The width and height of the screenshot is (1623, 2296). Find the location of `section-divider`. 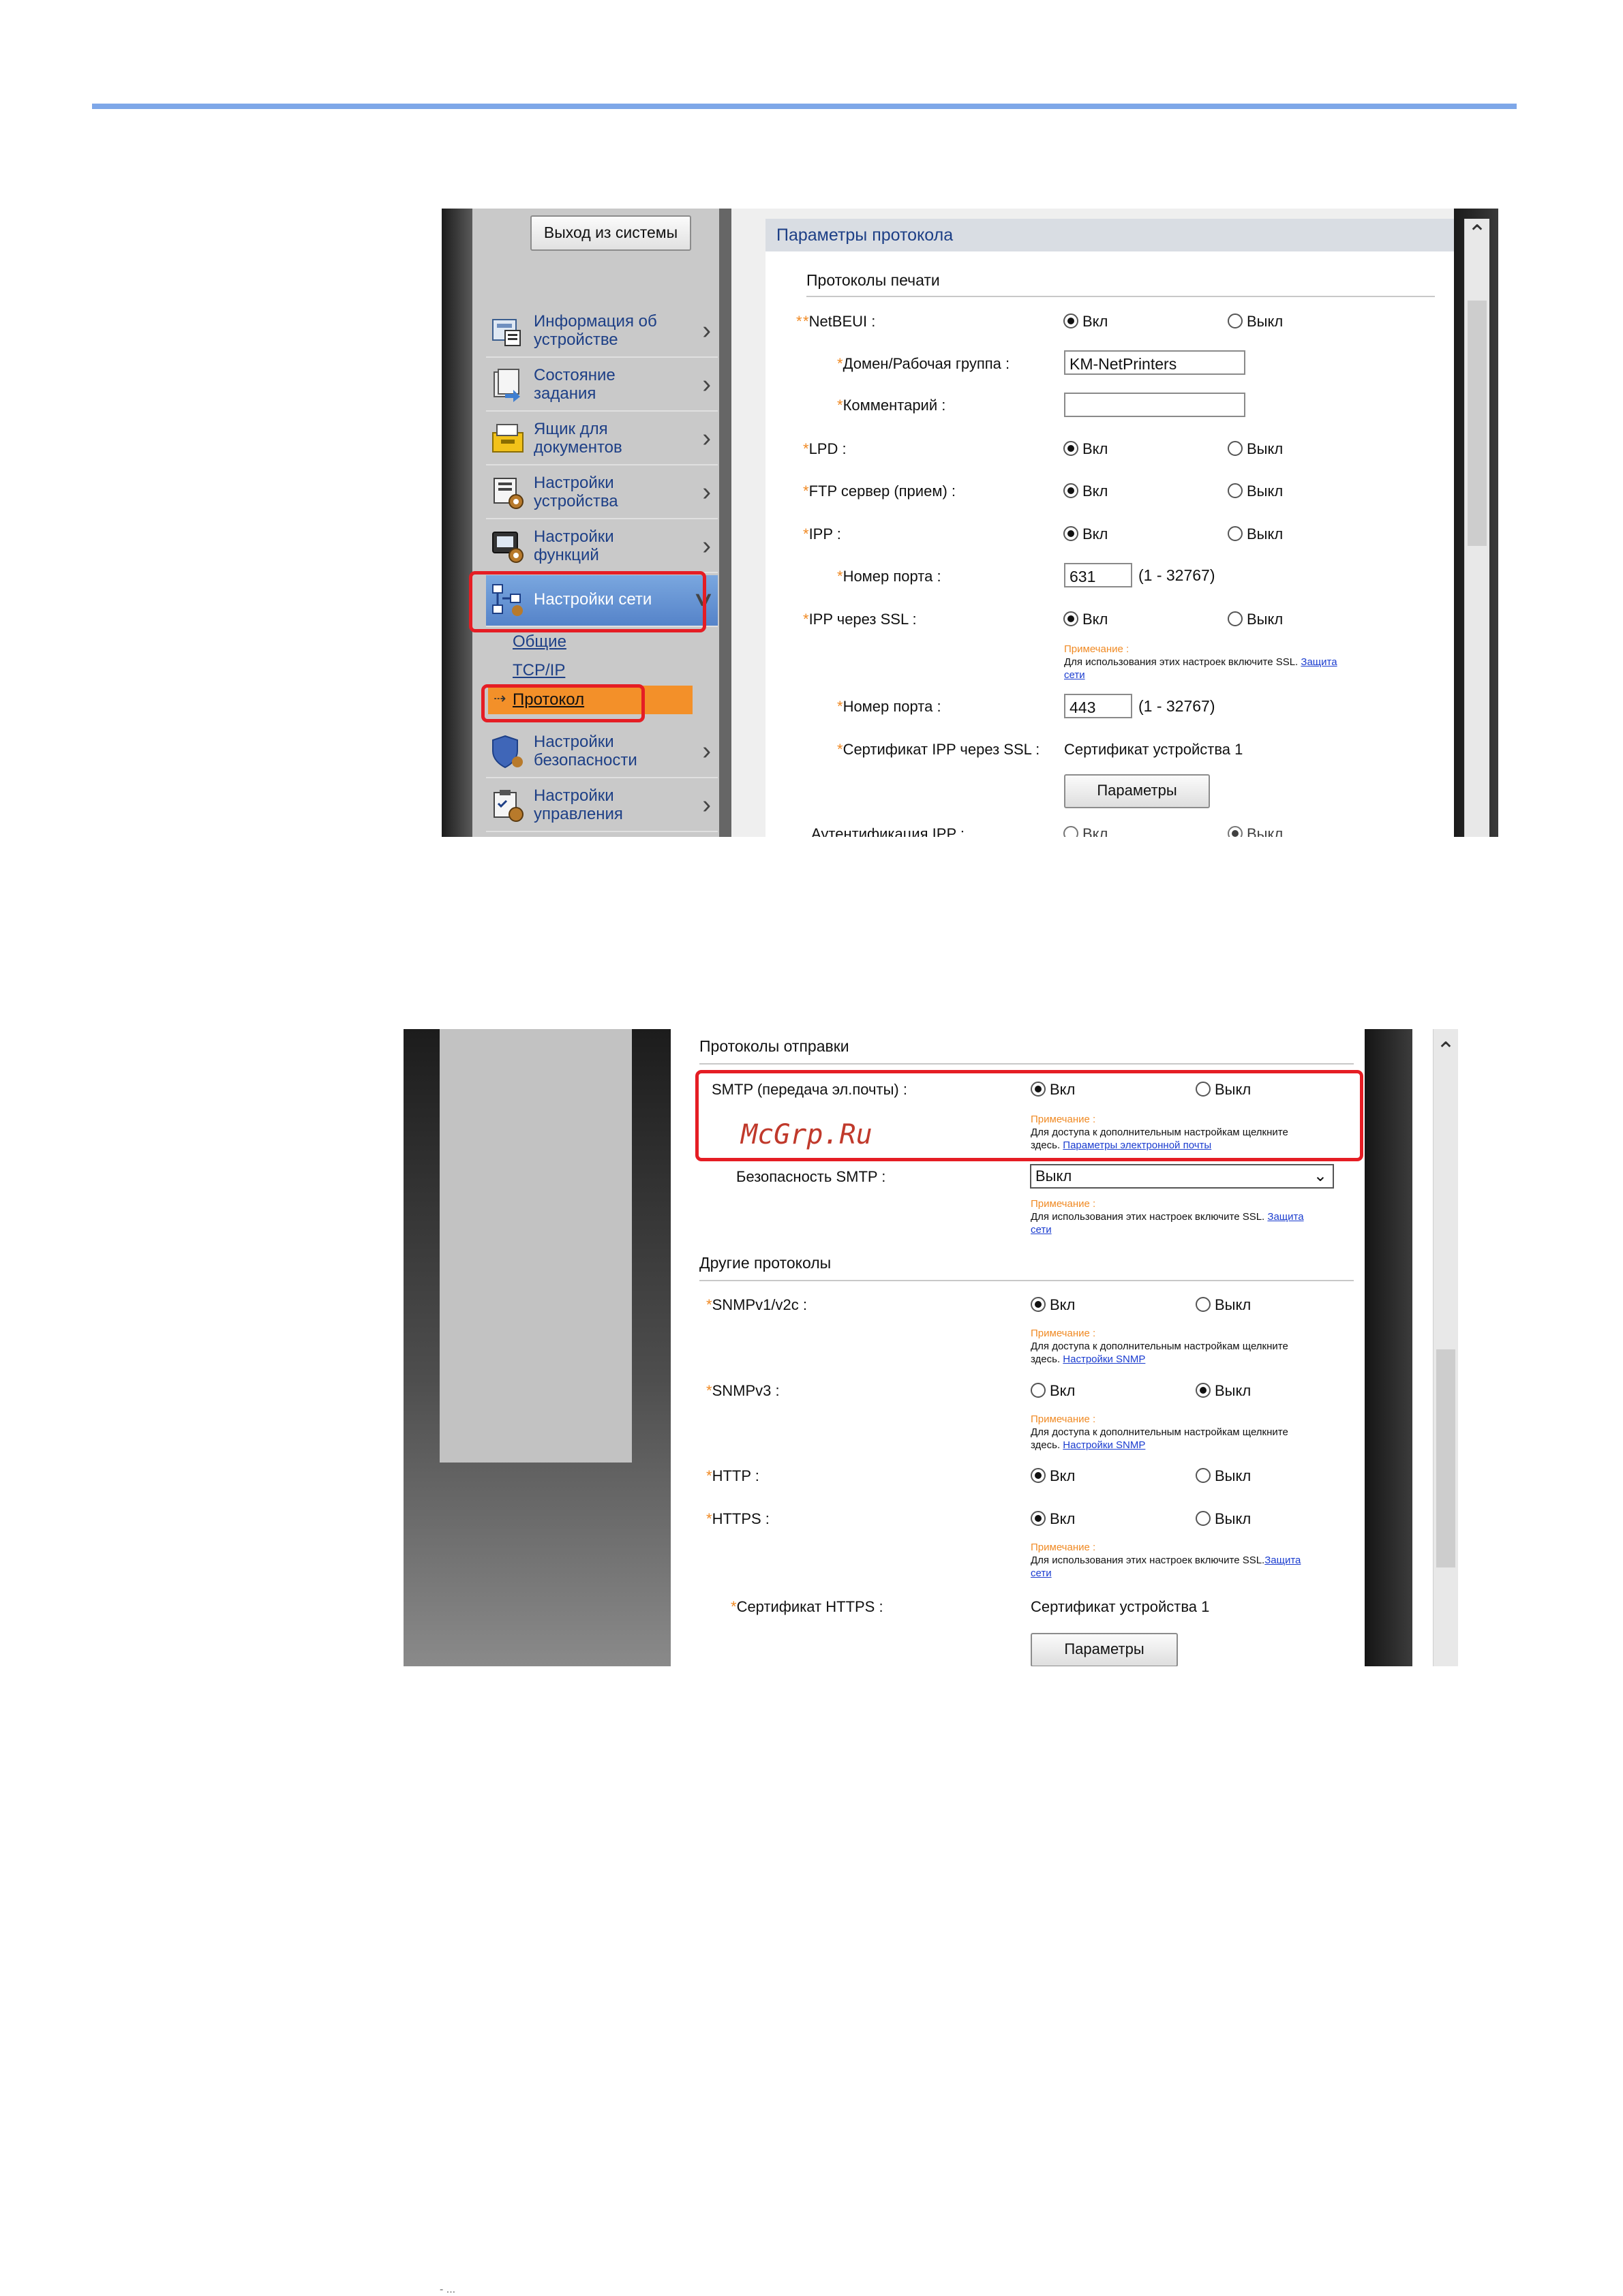

section-divider is located at coordinates (1026, 1064).